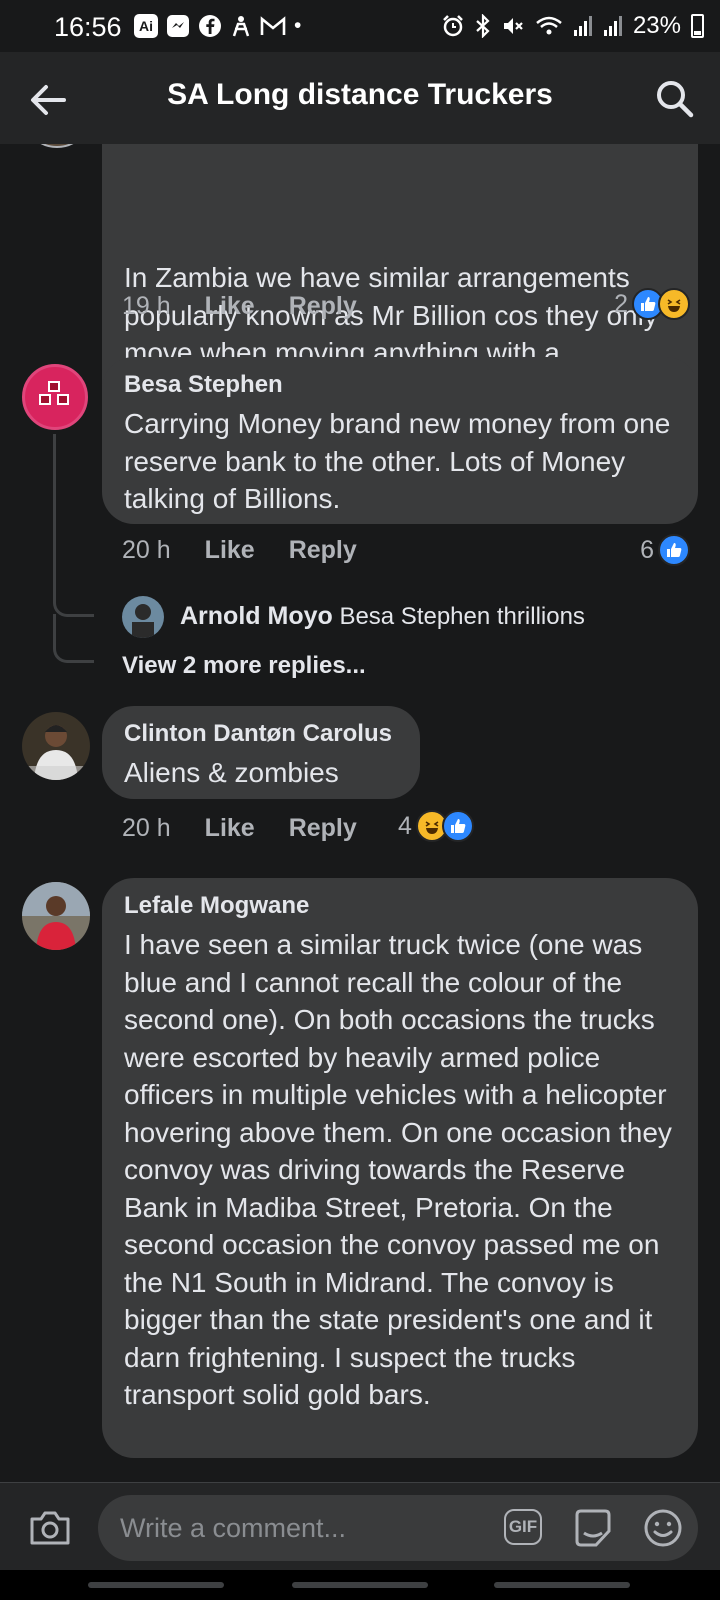 The height and width of the screenshot is (1600, 720). I want to click on comment-actions: 19 h Like Reply, so click(239, 306).